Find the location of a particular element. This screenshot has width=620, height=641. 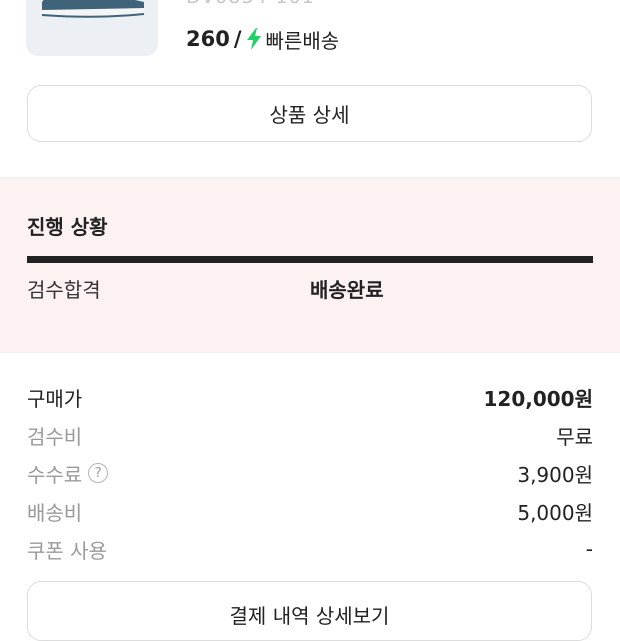

price-row-inspection-fee: 검수비 무료 is located at coordinates (310, 435).